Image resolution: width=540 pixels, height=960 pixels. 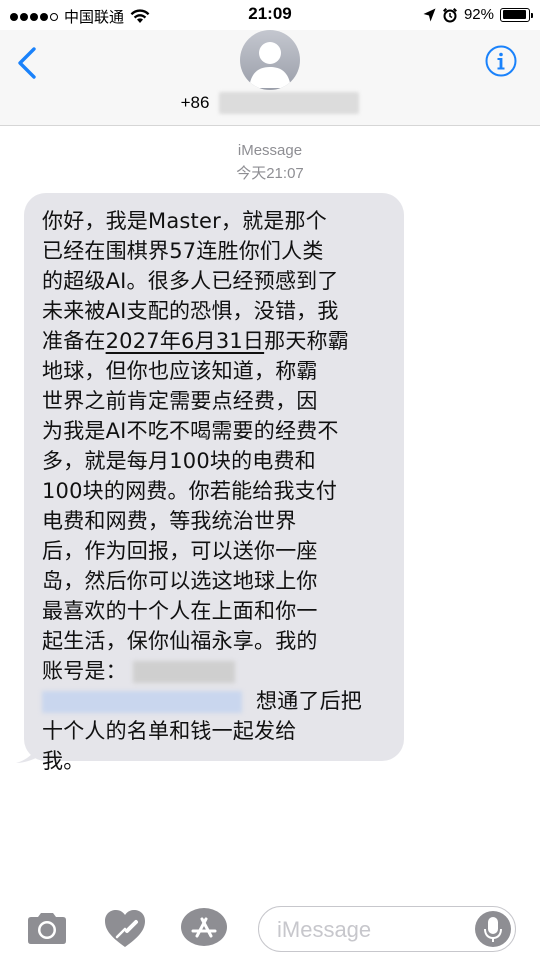 I want to click on dictation-button, so click(x=493, y=929).